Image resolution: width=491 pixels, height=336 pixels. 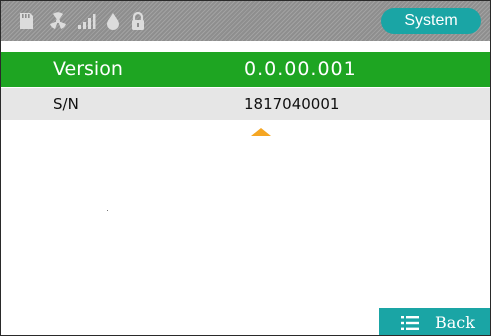 I want to click on system-mode-button: System, so click(x=431, y=21).